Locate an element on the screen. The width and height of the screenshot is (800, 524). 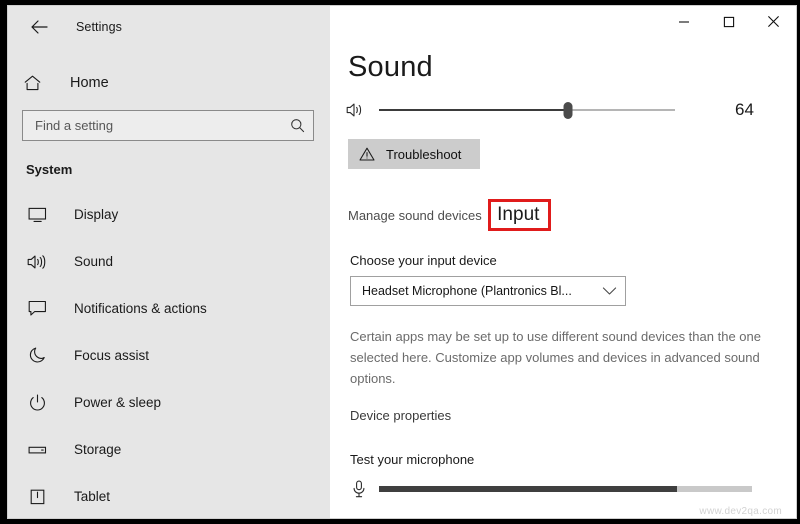
sidebar-item-home: Home is located at coordinates (169, 83).